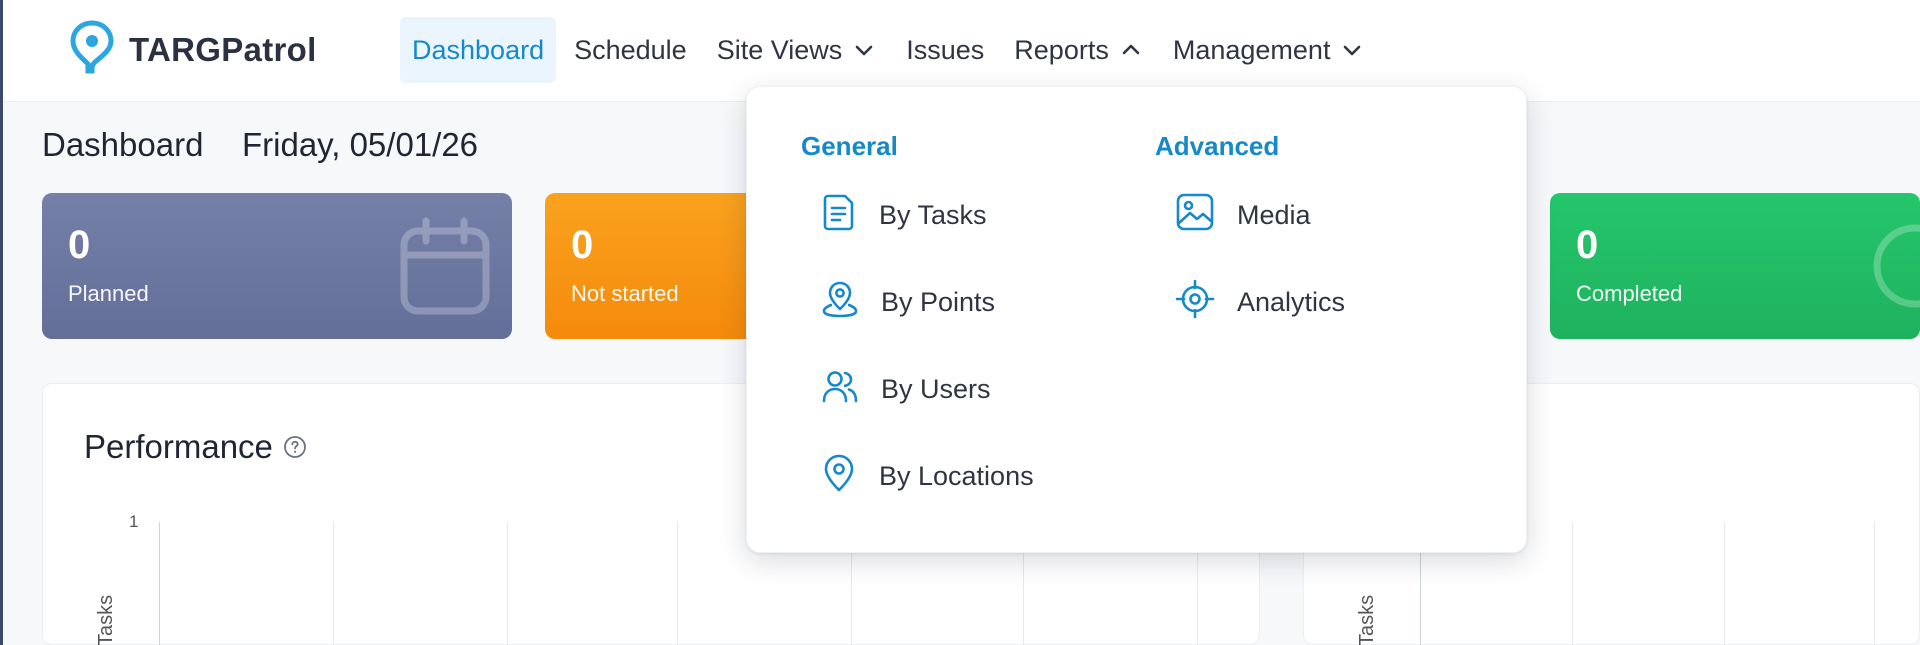 Image resolution: width=1920 pixels, height=645 pixels. I want to click on page-title: Dashboard, so click(123, 144).